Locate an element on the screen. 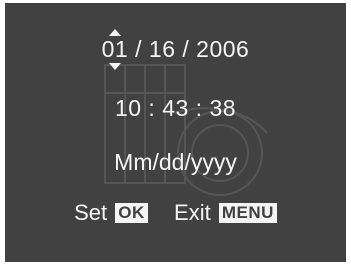 The width and height of the screenshot is (351, 265). date-format-setting: Mm/dd/yyyy is located at coordinates (175, 162).